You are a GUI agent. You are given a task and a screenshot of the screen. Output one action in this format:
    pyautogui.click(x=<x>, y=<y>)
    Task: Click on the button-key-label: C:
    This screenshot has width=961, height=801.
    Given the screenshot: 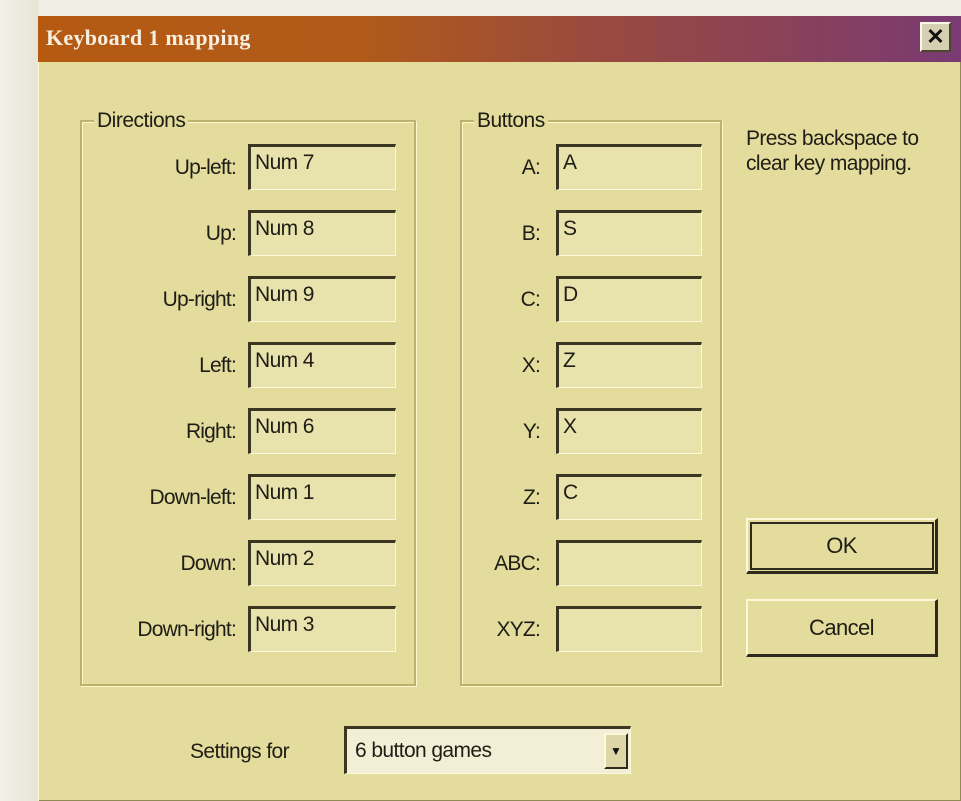 What is the action you would take?
    pyautogui.click(x=530, y=299)
    